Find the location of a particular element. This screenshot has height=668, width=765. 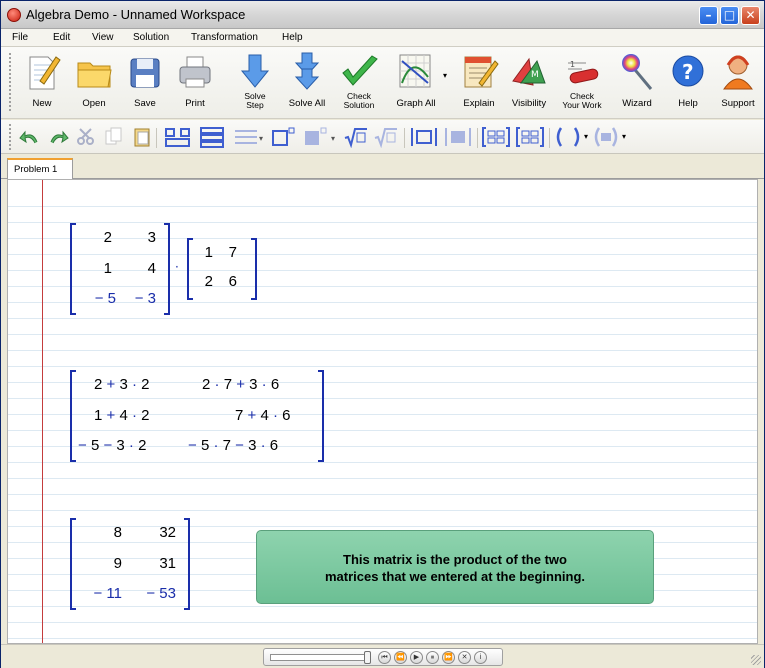

matrix-brackets-alt-icon is located at coordinates (530, 137).